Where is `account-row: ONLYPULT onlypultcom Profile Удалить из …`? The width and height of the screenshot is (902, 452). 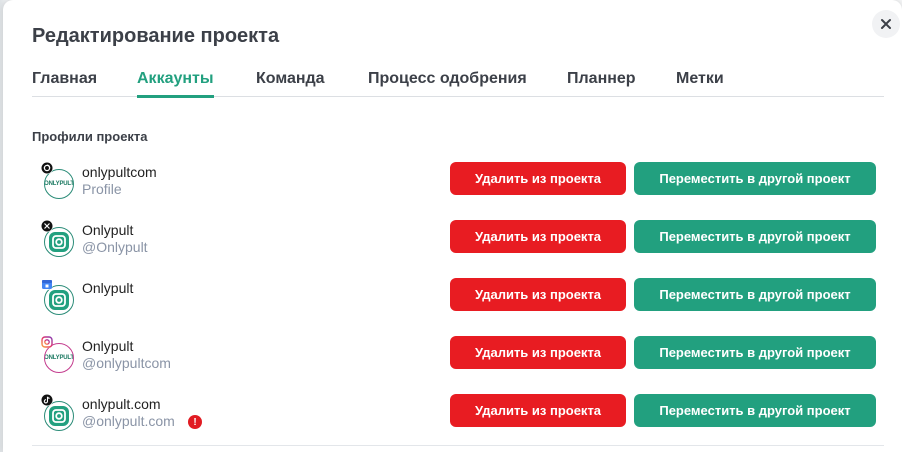
account-row: ONLYPULT onlypultcom Profile Удалить из … is located at coordinates (458, 185).